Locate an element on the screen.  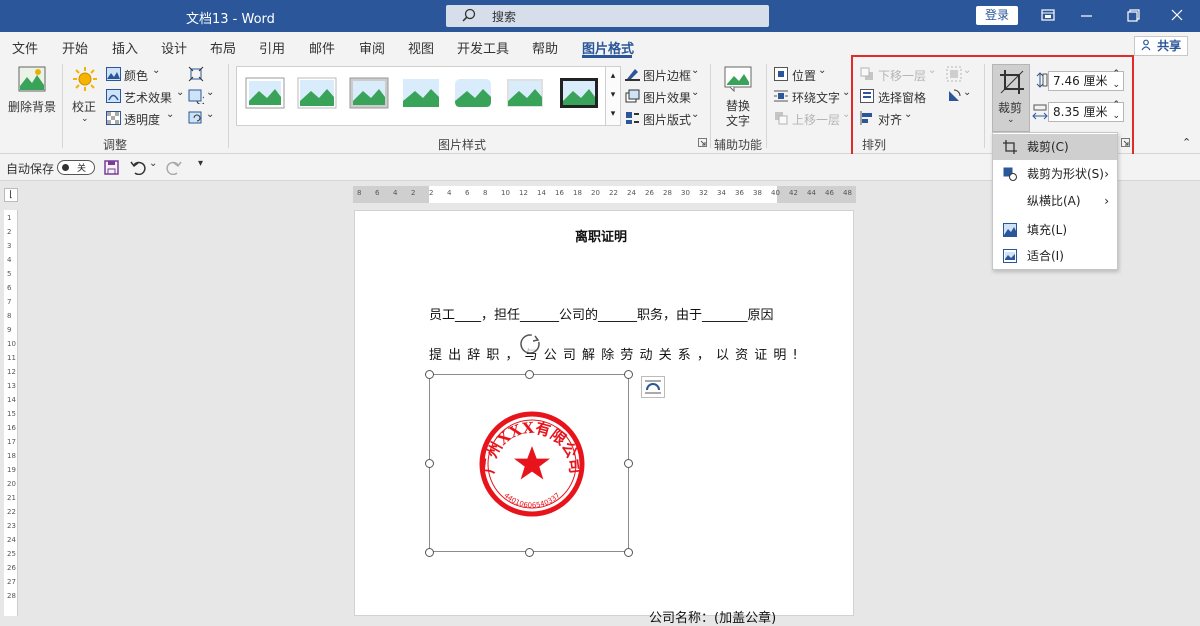
menu-item-crop: 裁剪(C) is located at coordinates (1055, 147).